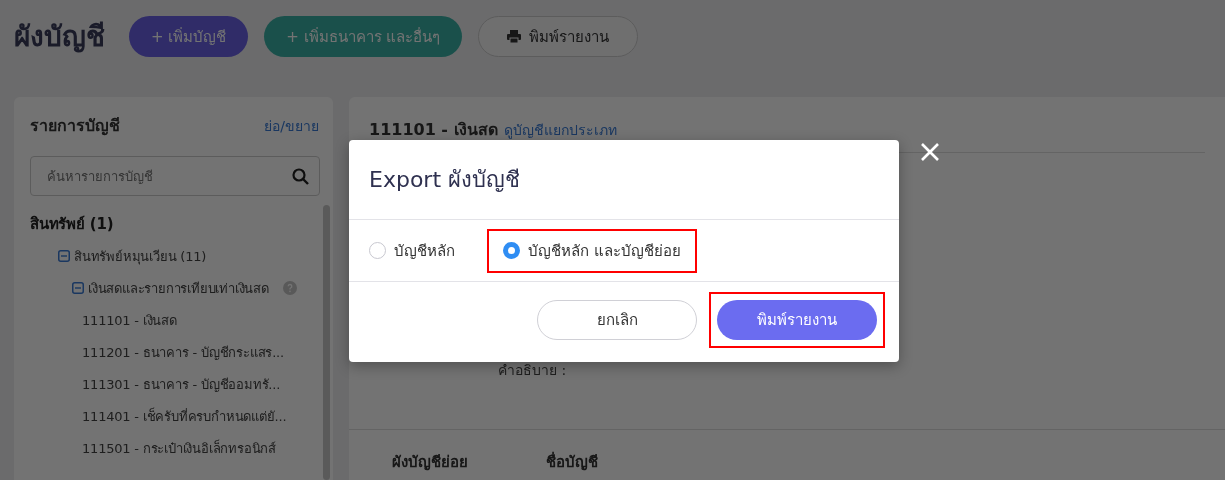 The height and width of the screenshot is (480, 1225). Describe the element at coordinates (617, 320) in the screenshot. I see `cancel-button: ยกเลิก` at that location.